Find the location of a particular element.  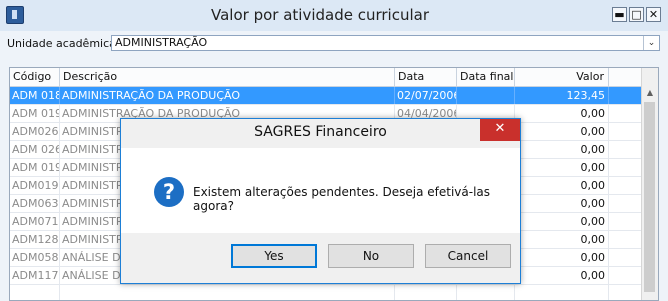

cell-code is located at coordinates (35, 292).